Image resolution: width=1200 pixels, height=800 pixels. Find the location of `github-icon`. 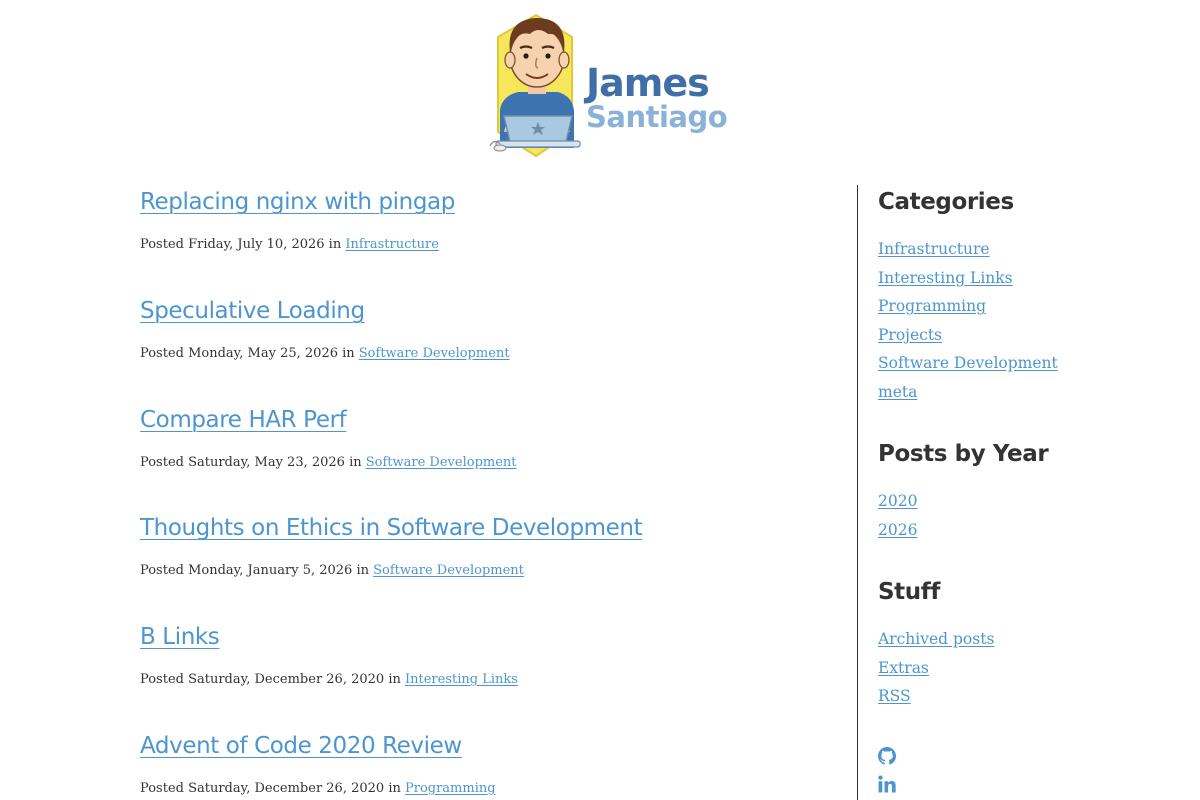

github-icon is located at coordinates (887, 756).